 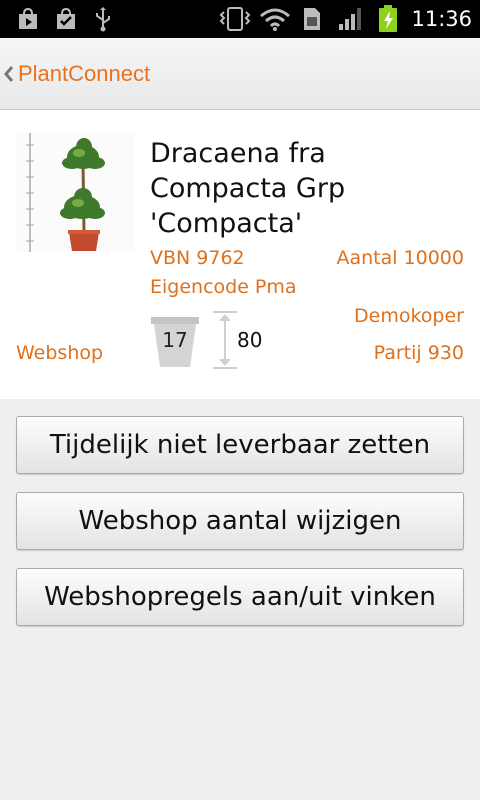 I want to click on battery-charging-icon, so click(x=388, y=19).